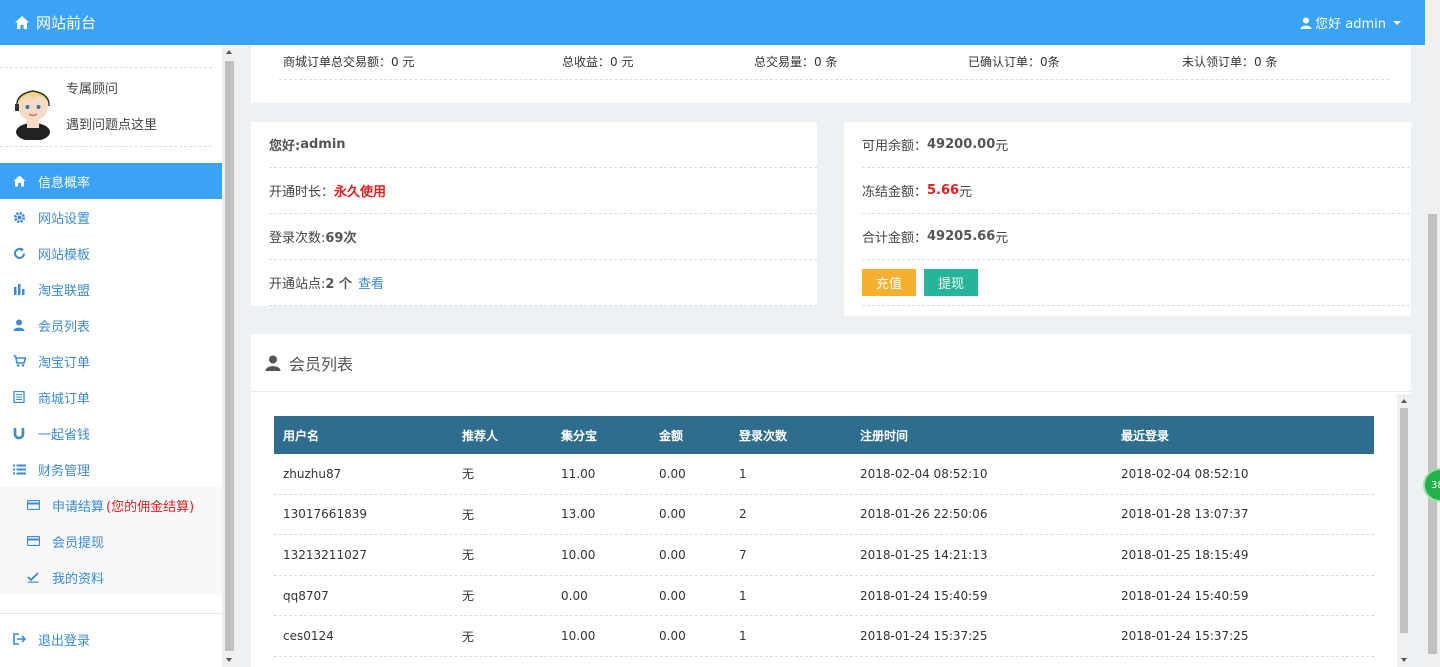  I want to click on cell-login-count: 1, so click(743, 636).